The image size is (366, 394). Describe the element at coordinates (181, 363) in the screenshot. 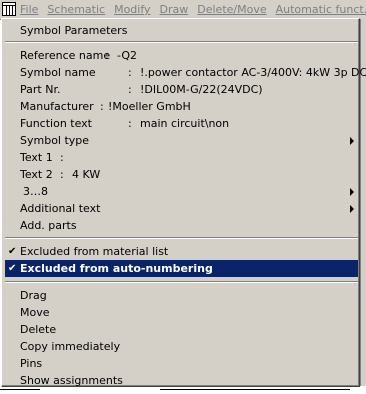

I see `menu-item-pins: Pins` at that location.